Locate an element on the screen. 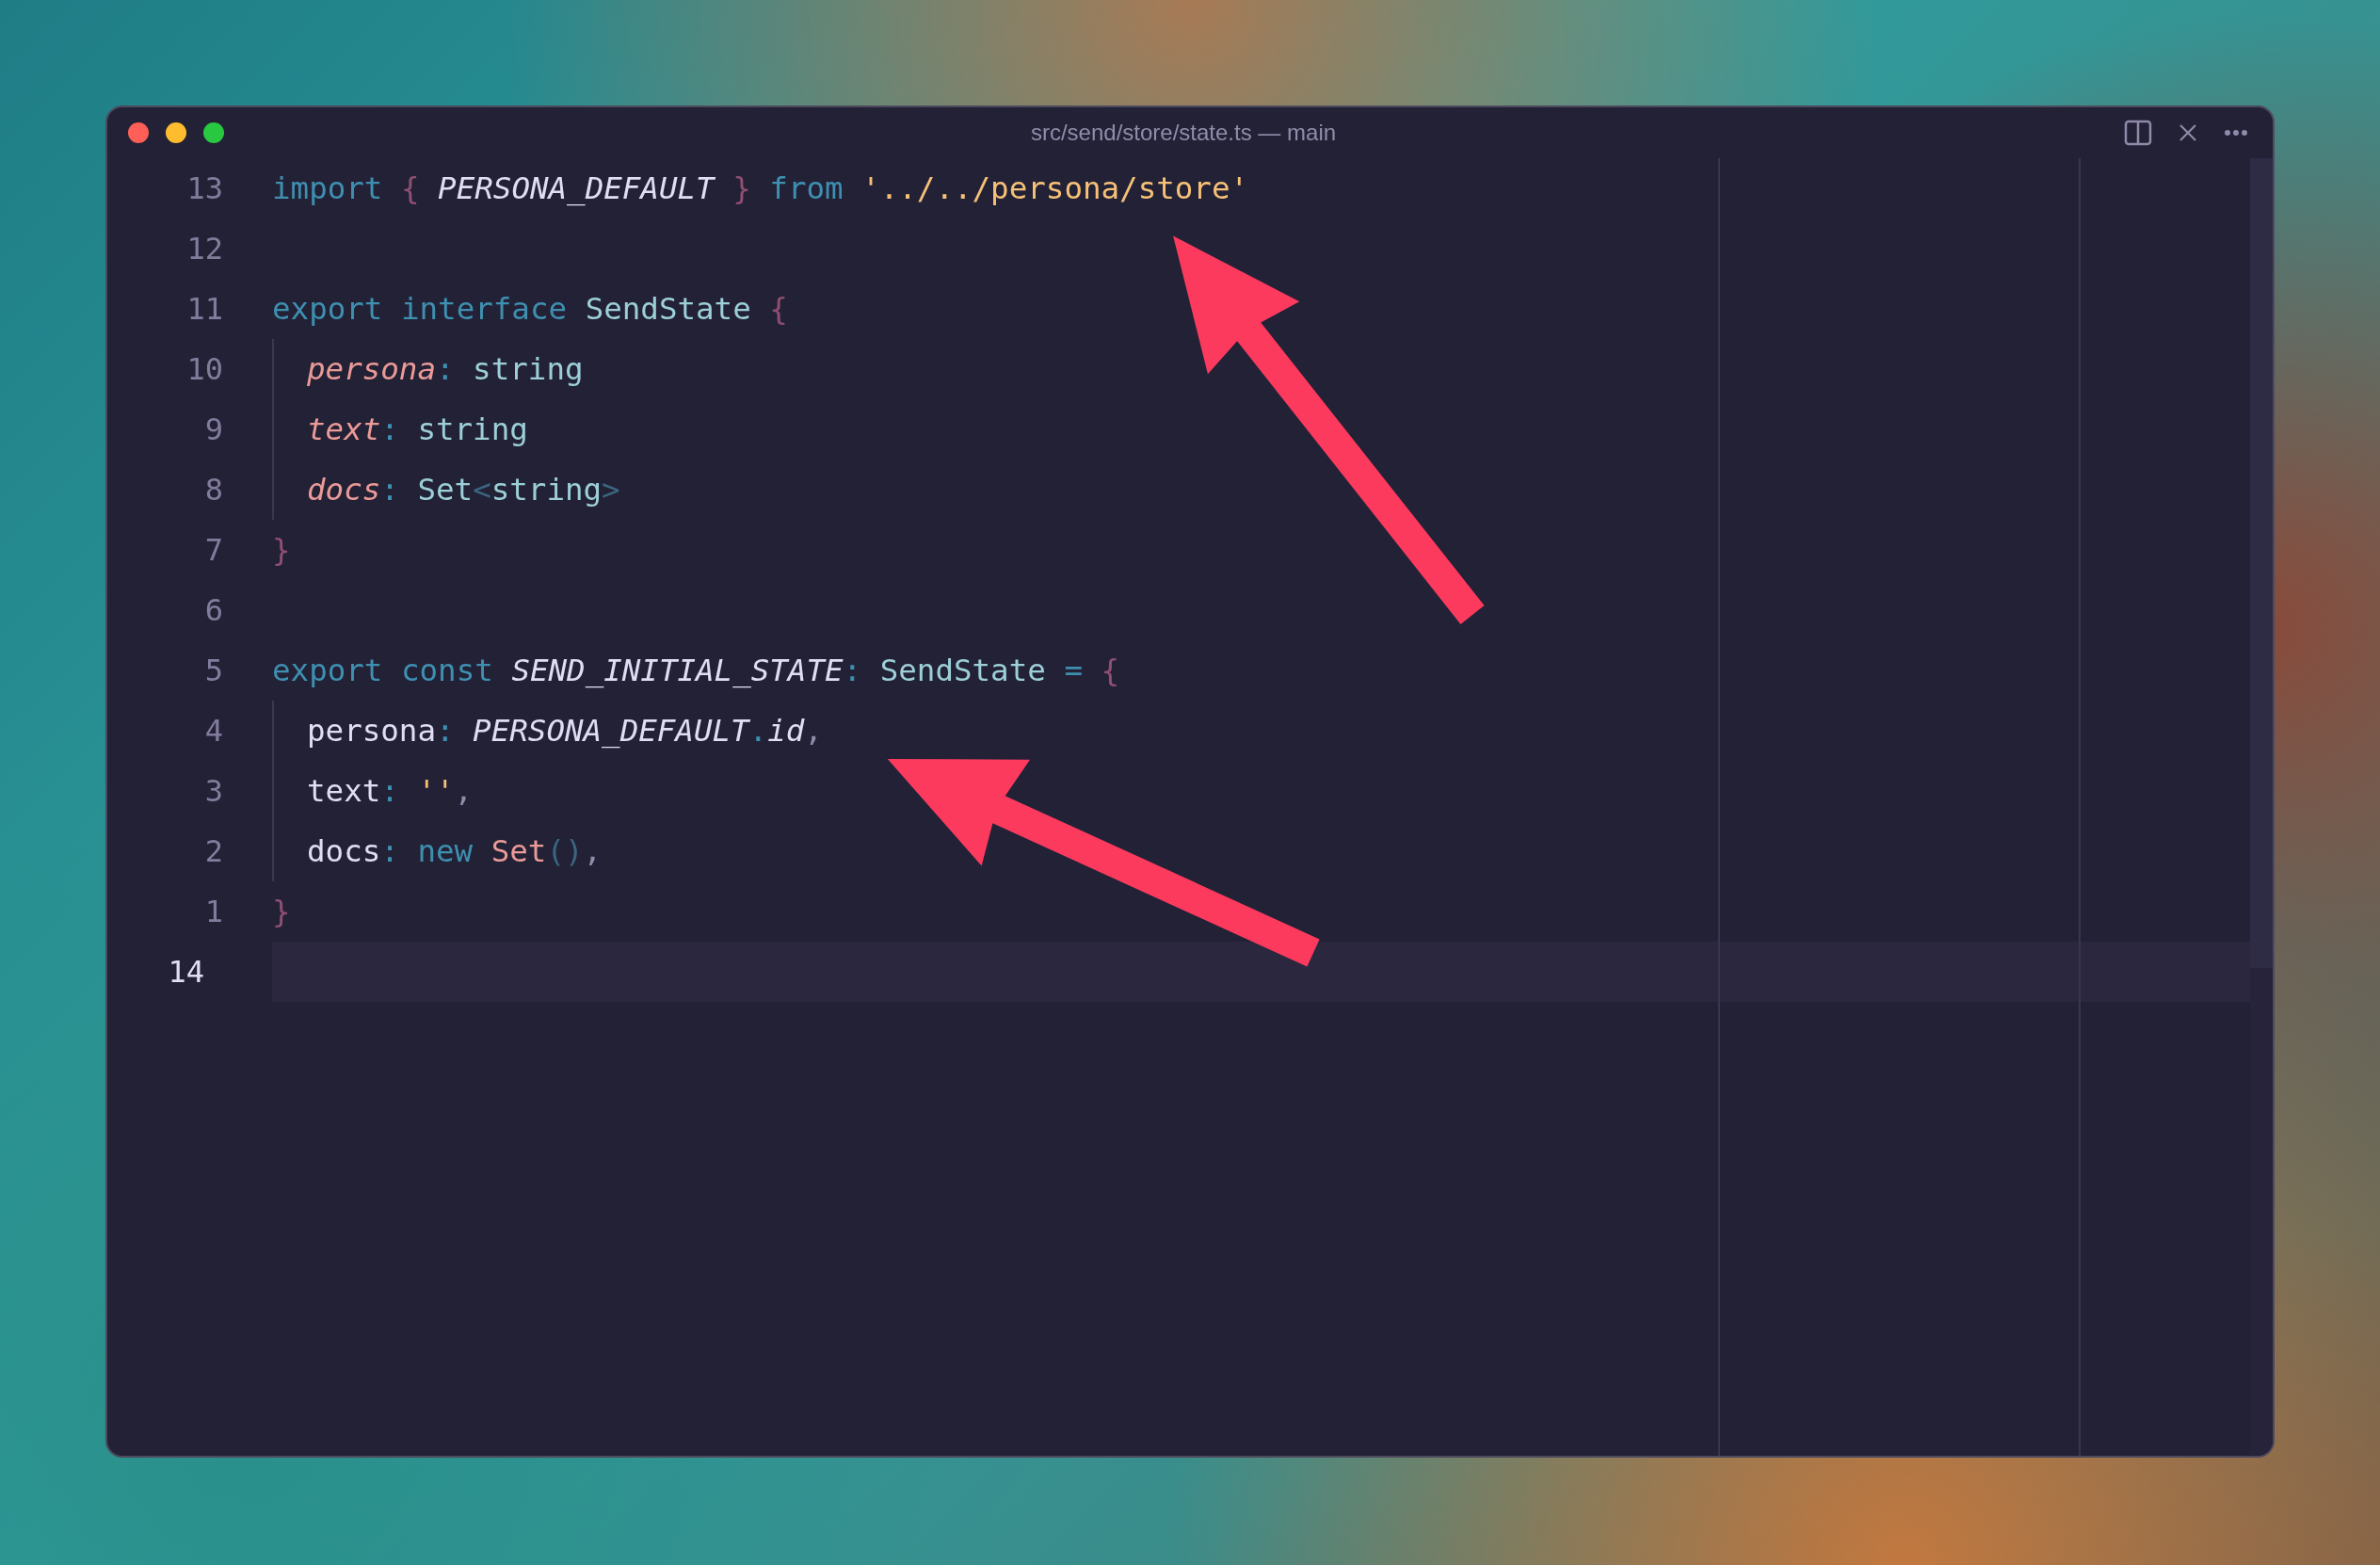 Image resolution: width=2380 pixels, height=1565 pixels. more-icon is located at coordinates (2236, 133).